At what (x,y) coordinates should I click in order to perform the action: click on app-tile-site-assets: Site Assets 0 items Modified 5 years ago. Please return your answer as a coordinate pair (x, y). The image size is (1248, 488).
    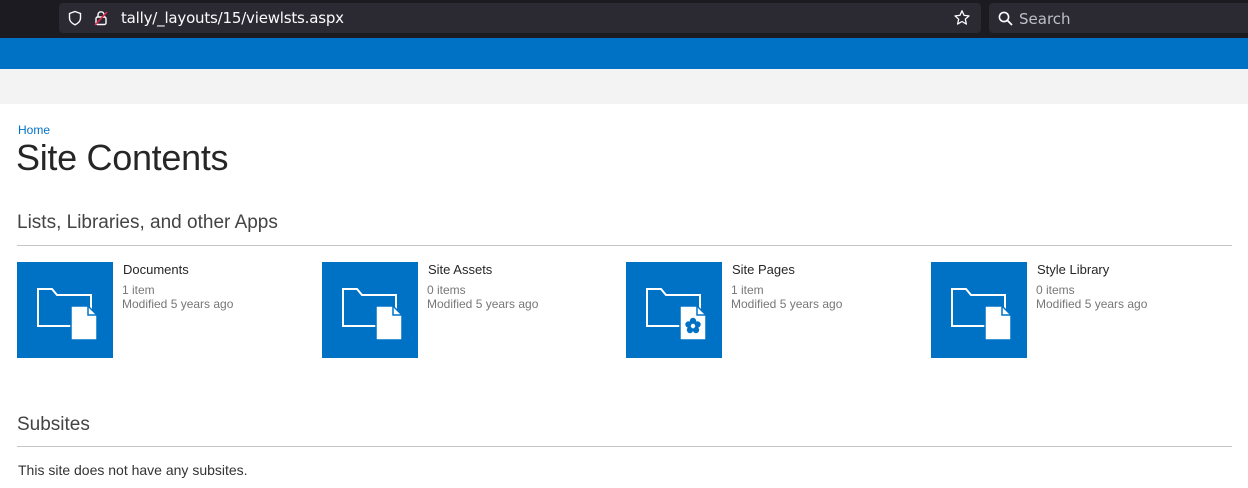
    Looking at the image, I should click on (472, 310).